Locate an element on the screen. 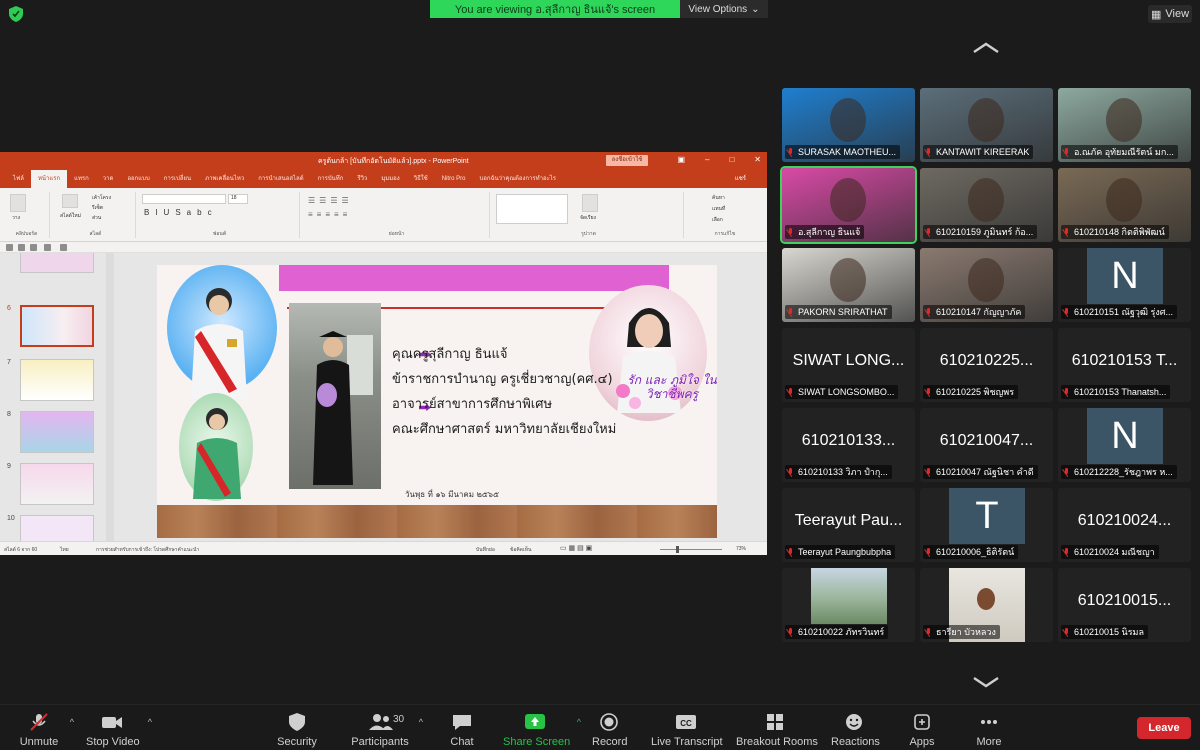 This screenshot has width=1200, height=750. tab-insert: แทรก is located at coordinates (81, 179).